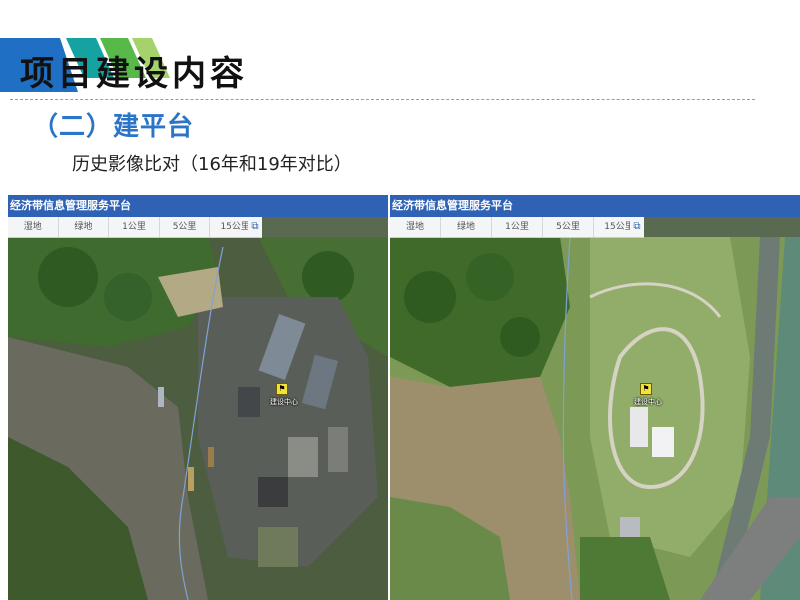 This screenshot has height=600, width=800. I want to click on slide-title: 项目建设内容, so click(134, 74).